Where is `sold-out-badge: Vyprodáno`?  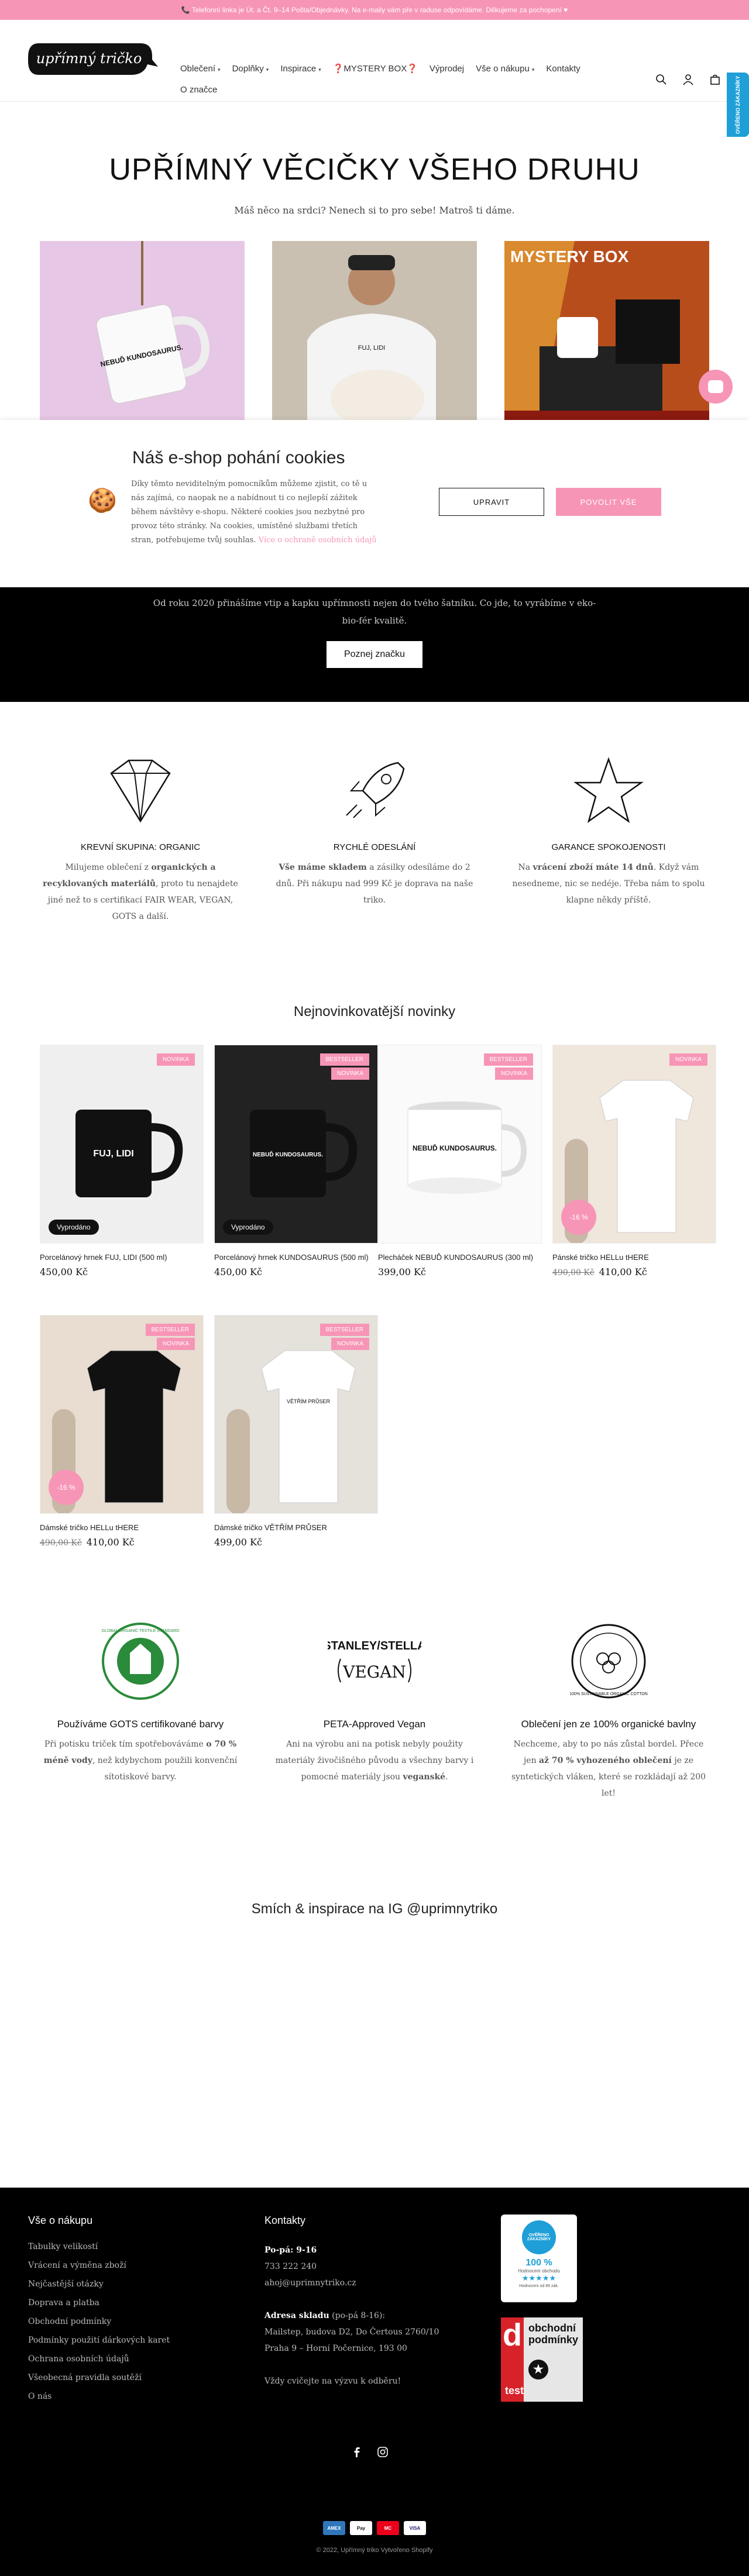
sold-out-badge: Vyprodáno is located at coordinates (74, 1227).